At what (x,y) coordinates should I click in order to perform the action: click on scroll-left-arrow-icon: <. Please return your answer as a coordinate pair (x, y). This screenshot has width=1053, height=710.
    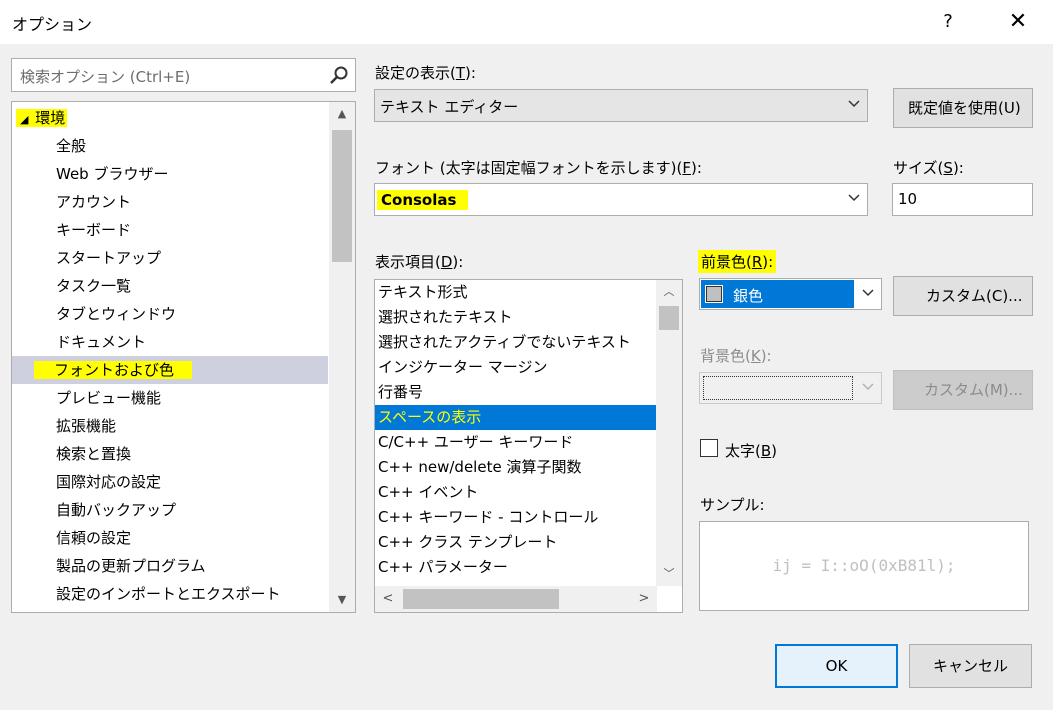
    Looking at the image, I should click on (388, 599).